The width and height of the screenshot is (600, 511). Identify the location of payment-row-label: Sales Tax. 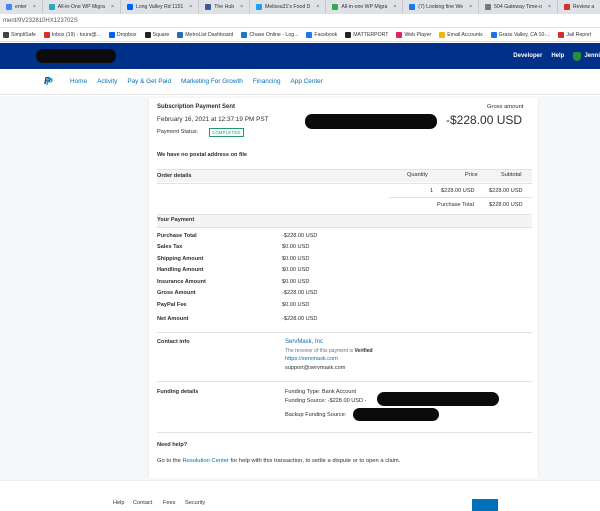
(170, 247).